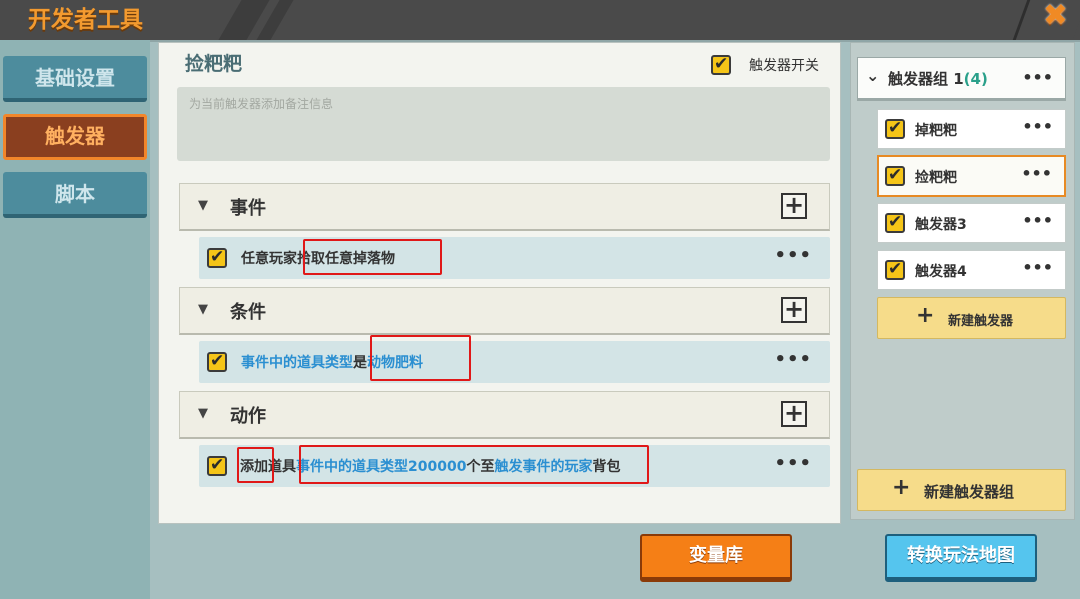  What do you see at coordinates (85, 20) in the screenshot?
I see `window-title: 开发者工具` at bounding box center [85, 20].